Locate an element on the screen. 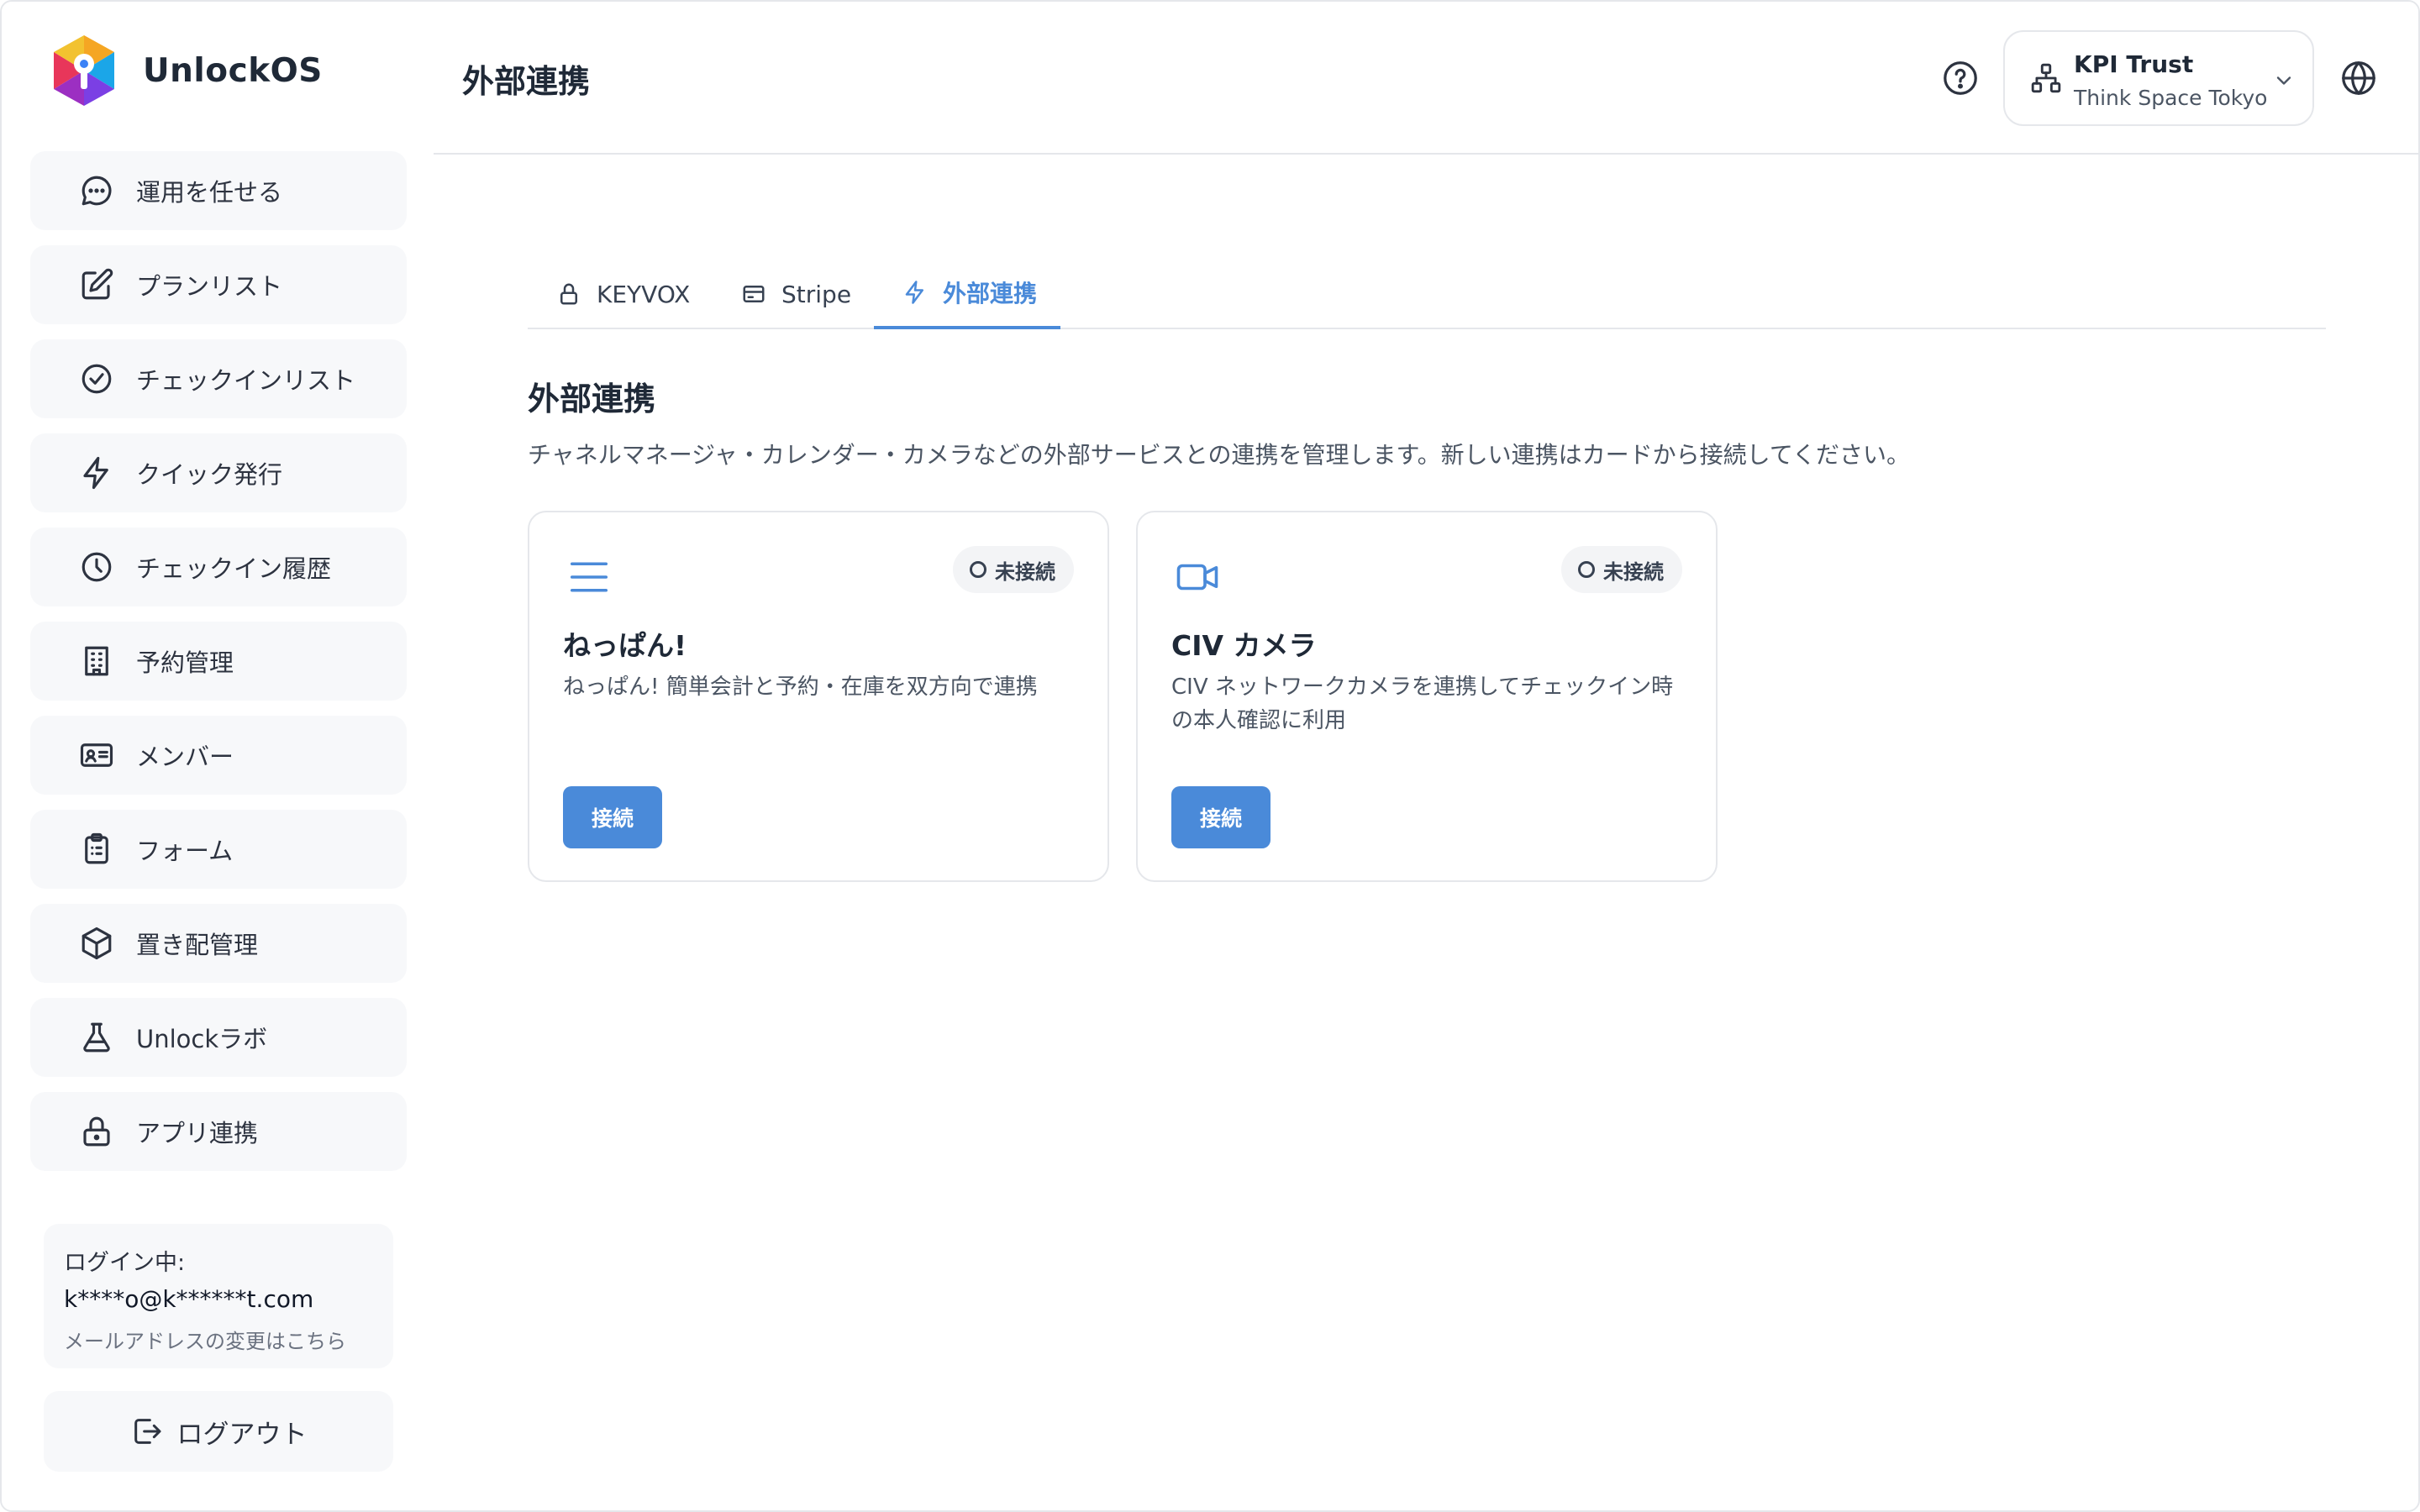  organization-selector: KPI Trust Think Space Tokyo is located at coordinates (2158, 78).